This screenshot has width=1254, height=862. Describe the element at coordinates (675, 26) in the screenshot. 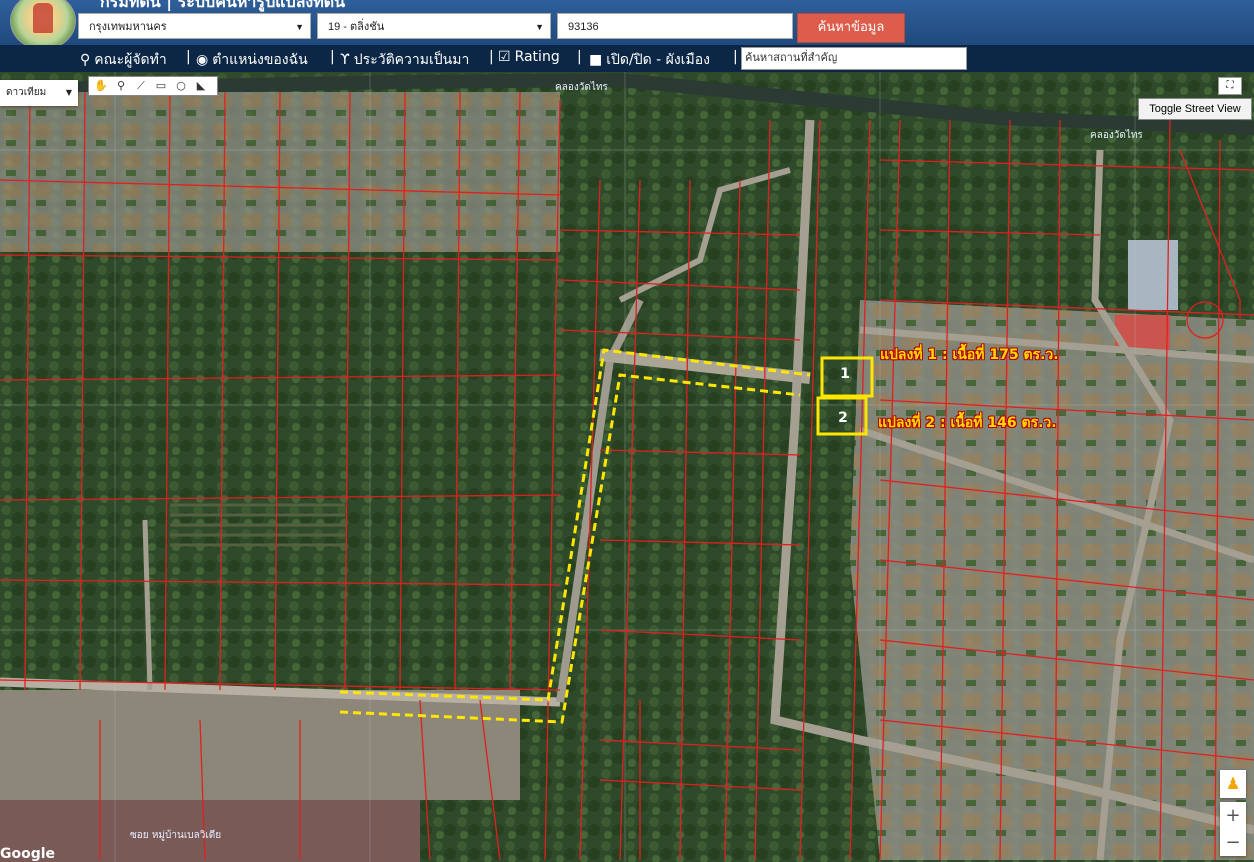

I see `parcel-number-input: 93136` at that location.